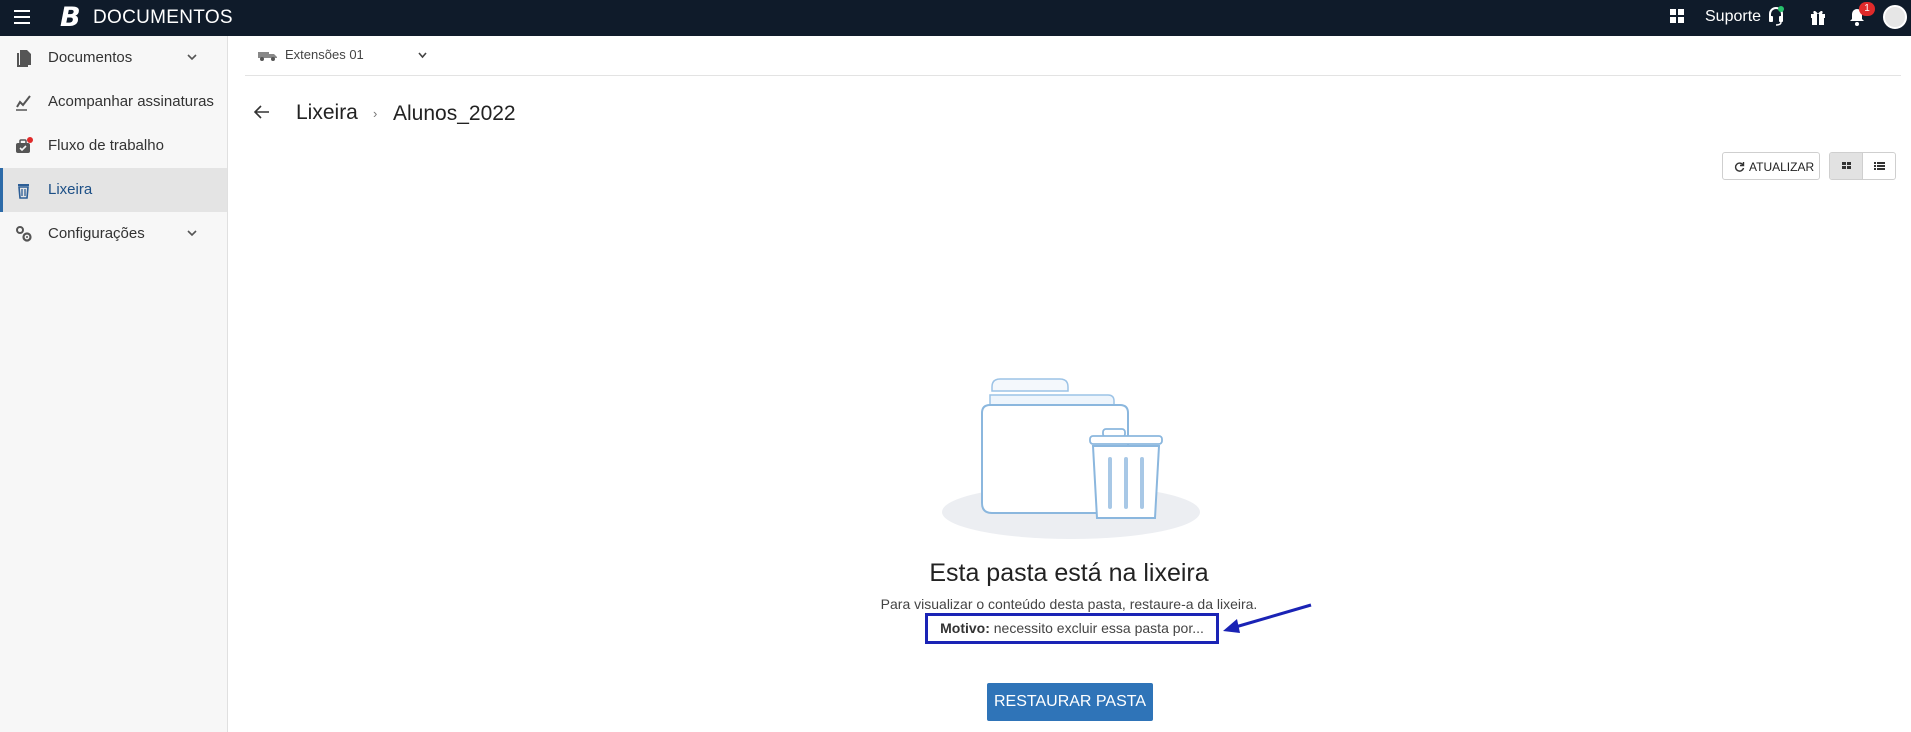 The width and height of the screenshot is (1911, 732). Describe the element at coordinates (1733, 17) in the screenshot. I see `support-link: Suporte` at that location.